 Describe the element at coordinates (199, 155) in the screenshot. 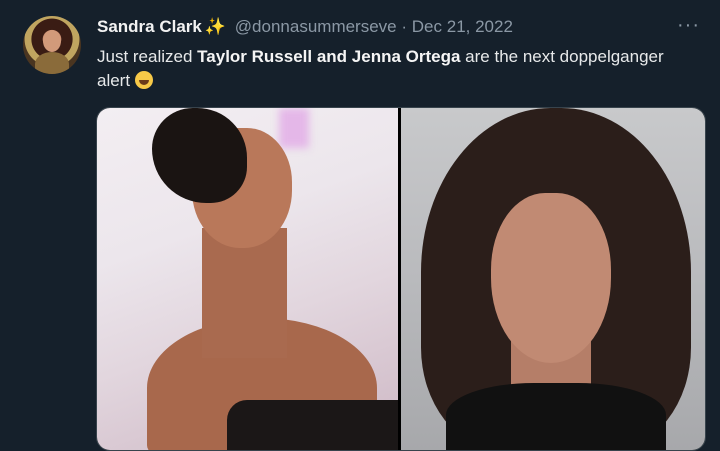

I see `figure-hair` at that location.